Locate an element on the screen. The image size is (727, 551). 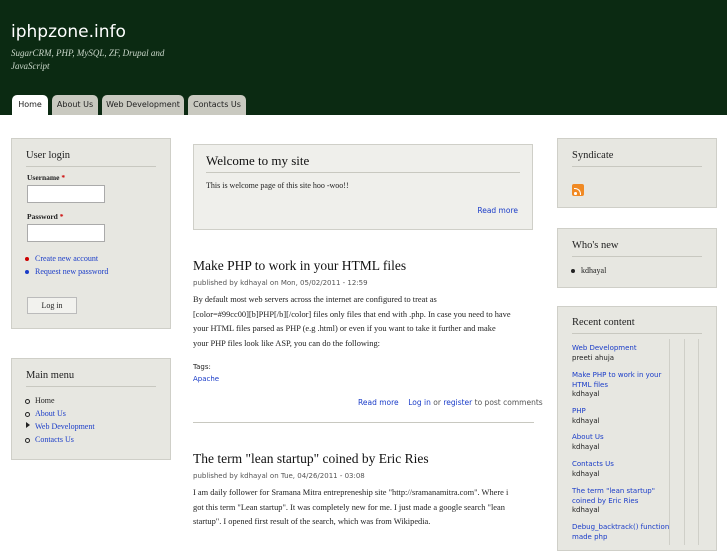
recent-item-title: Contacts Us is located at coordinates (593, 464).